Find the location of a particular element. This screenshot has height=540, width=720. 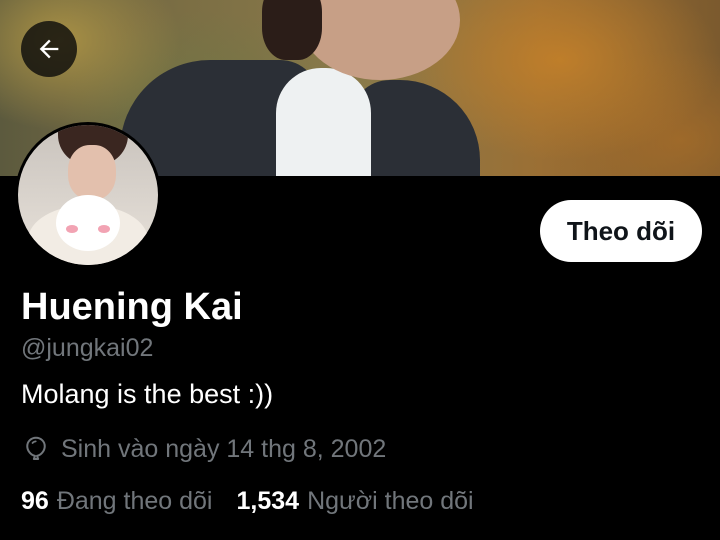

follow-stats: 96 Đang theo dõi 1,534 Người theo dõi is located at coordinates (247, 501).